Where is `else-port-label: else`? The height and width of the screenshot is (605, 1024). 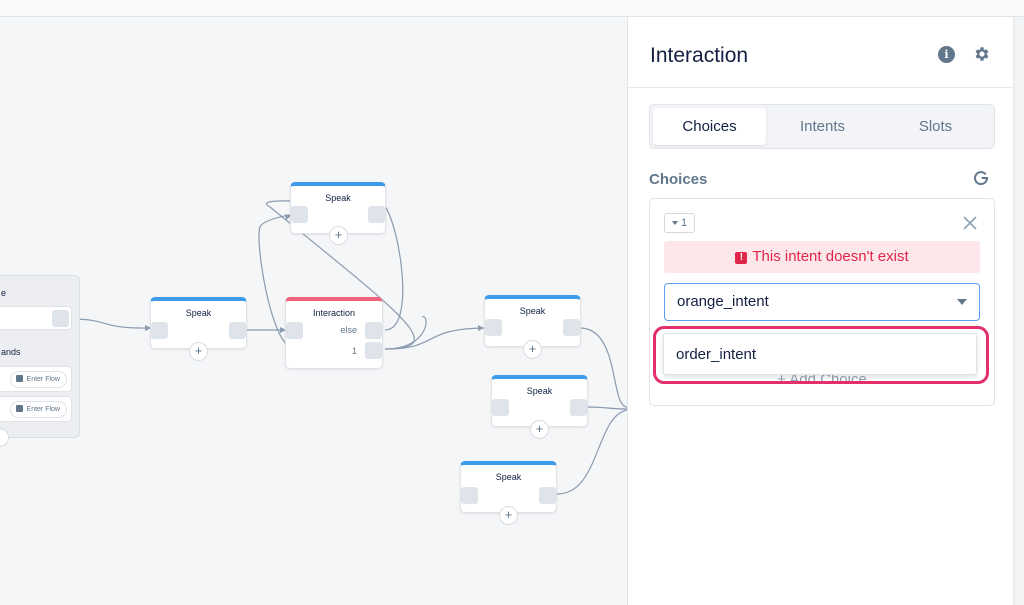 else-port-label: else is located at coordinates (348, 330).